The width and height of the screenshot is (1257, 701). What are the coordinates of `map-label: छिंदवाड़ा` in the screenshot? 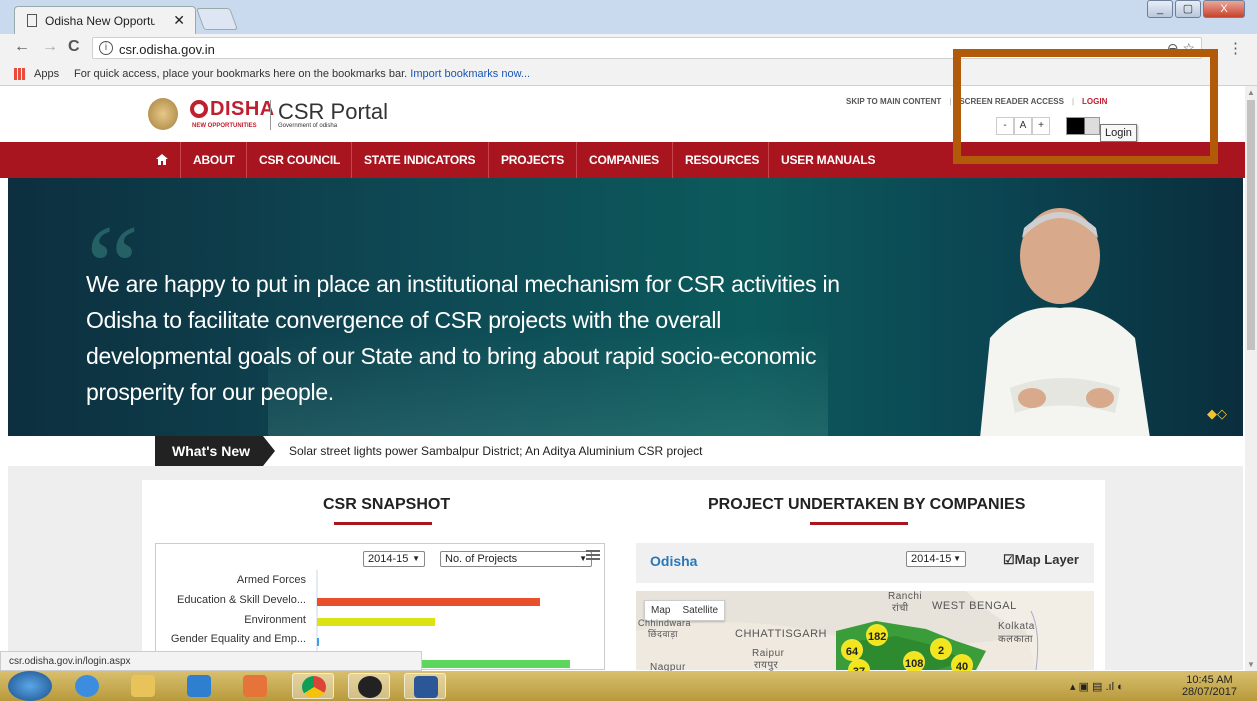 It's located at (663, 634).